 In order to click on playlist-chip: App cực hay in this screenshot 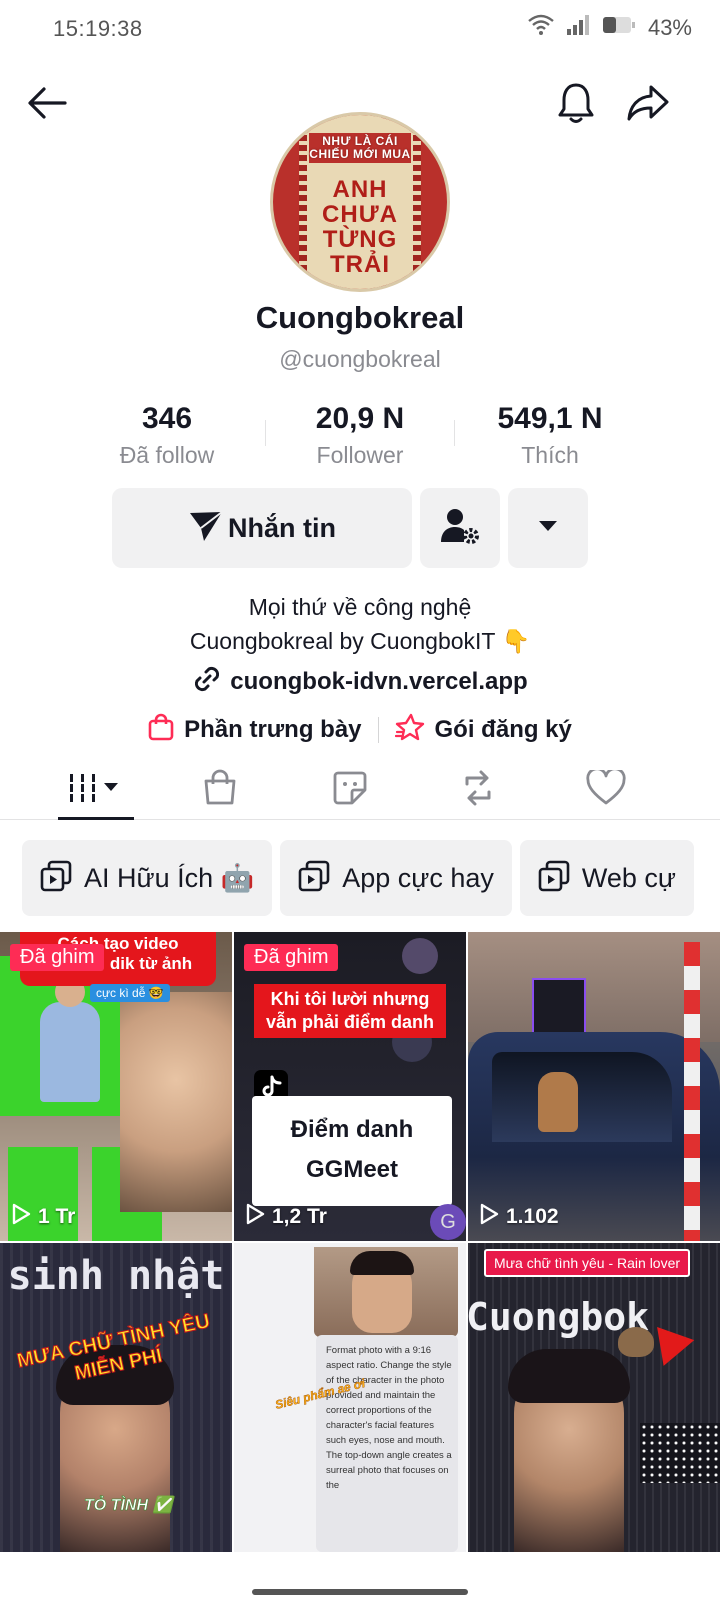, I will do `click(396, 878)`.